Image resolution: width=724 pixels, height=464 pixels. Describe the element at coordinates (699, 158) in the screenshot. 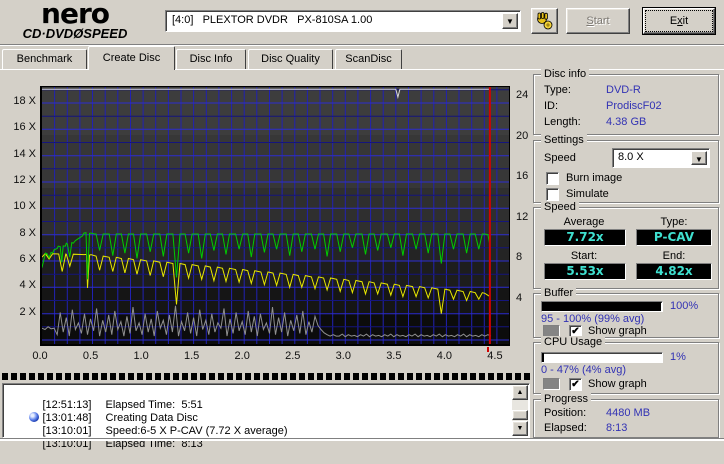

I see `speed-select-arrow: ▼` at that location.